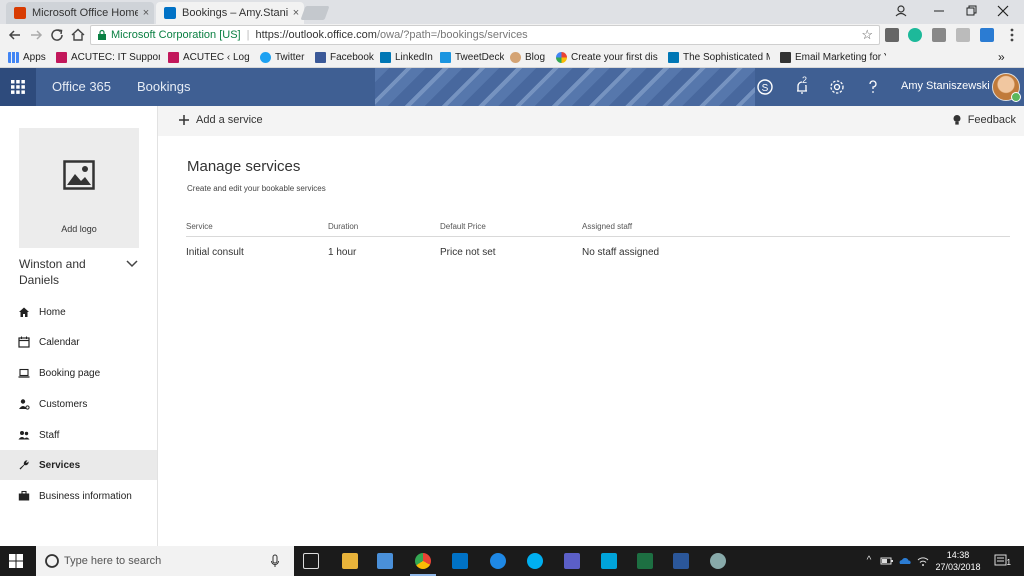 The width and height of the screenshot is (1024, 576). What do you see at coordinates (681, 561) in the screenshot?
I see `word-icon` at bounding box center [681, 561].